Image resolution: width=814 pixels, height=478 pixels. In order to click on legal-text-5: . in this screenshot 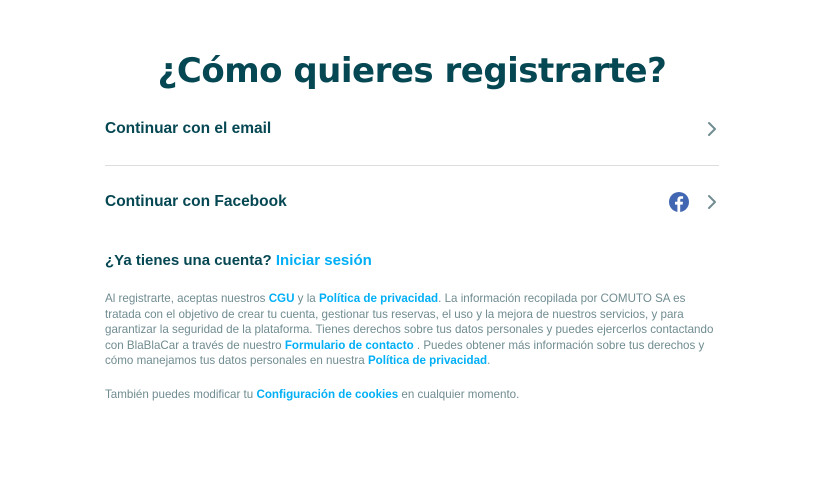, I will do `click(489, 361)`.